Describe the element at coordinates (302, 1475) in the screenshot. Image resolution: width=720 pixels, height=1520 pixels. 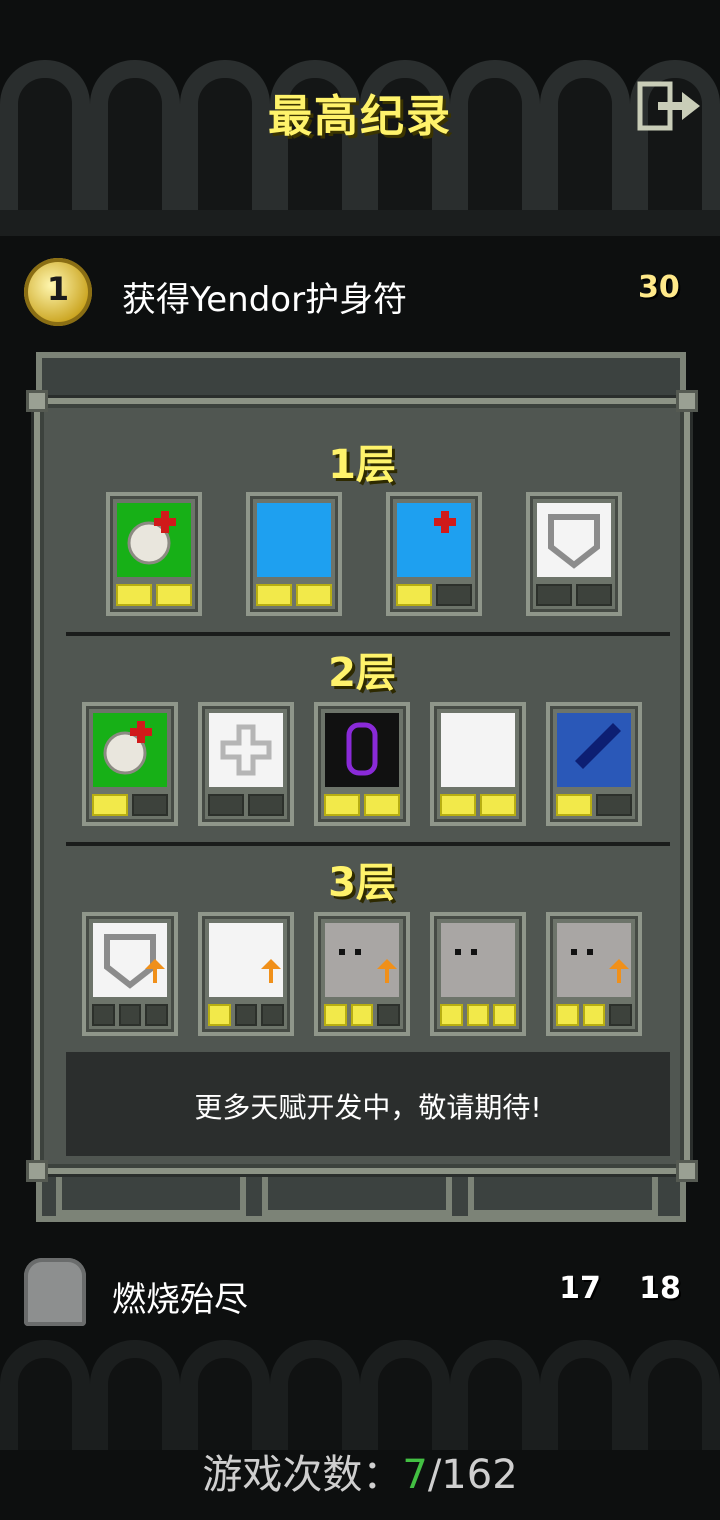
I see `games-played-label: 游戏次数：` at that location.